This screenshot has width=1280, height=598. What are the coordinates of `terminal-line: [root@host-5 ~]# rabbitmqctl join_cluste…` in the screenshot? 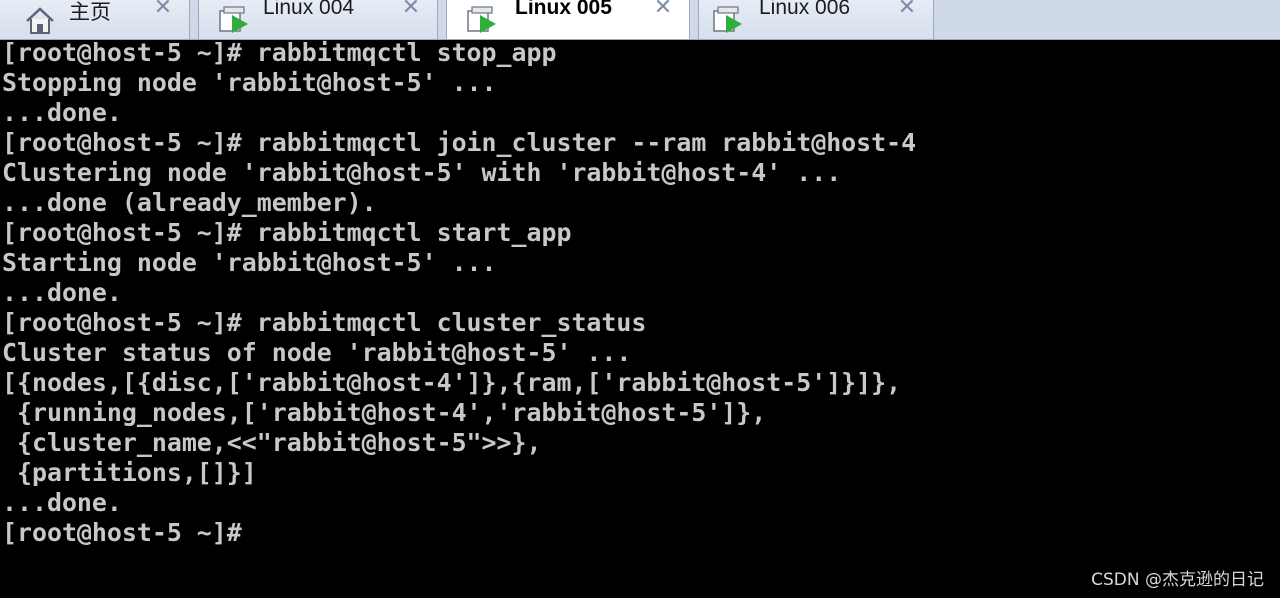 It's located at (459, 142).